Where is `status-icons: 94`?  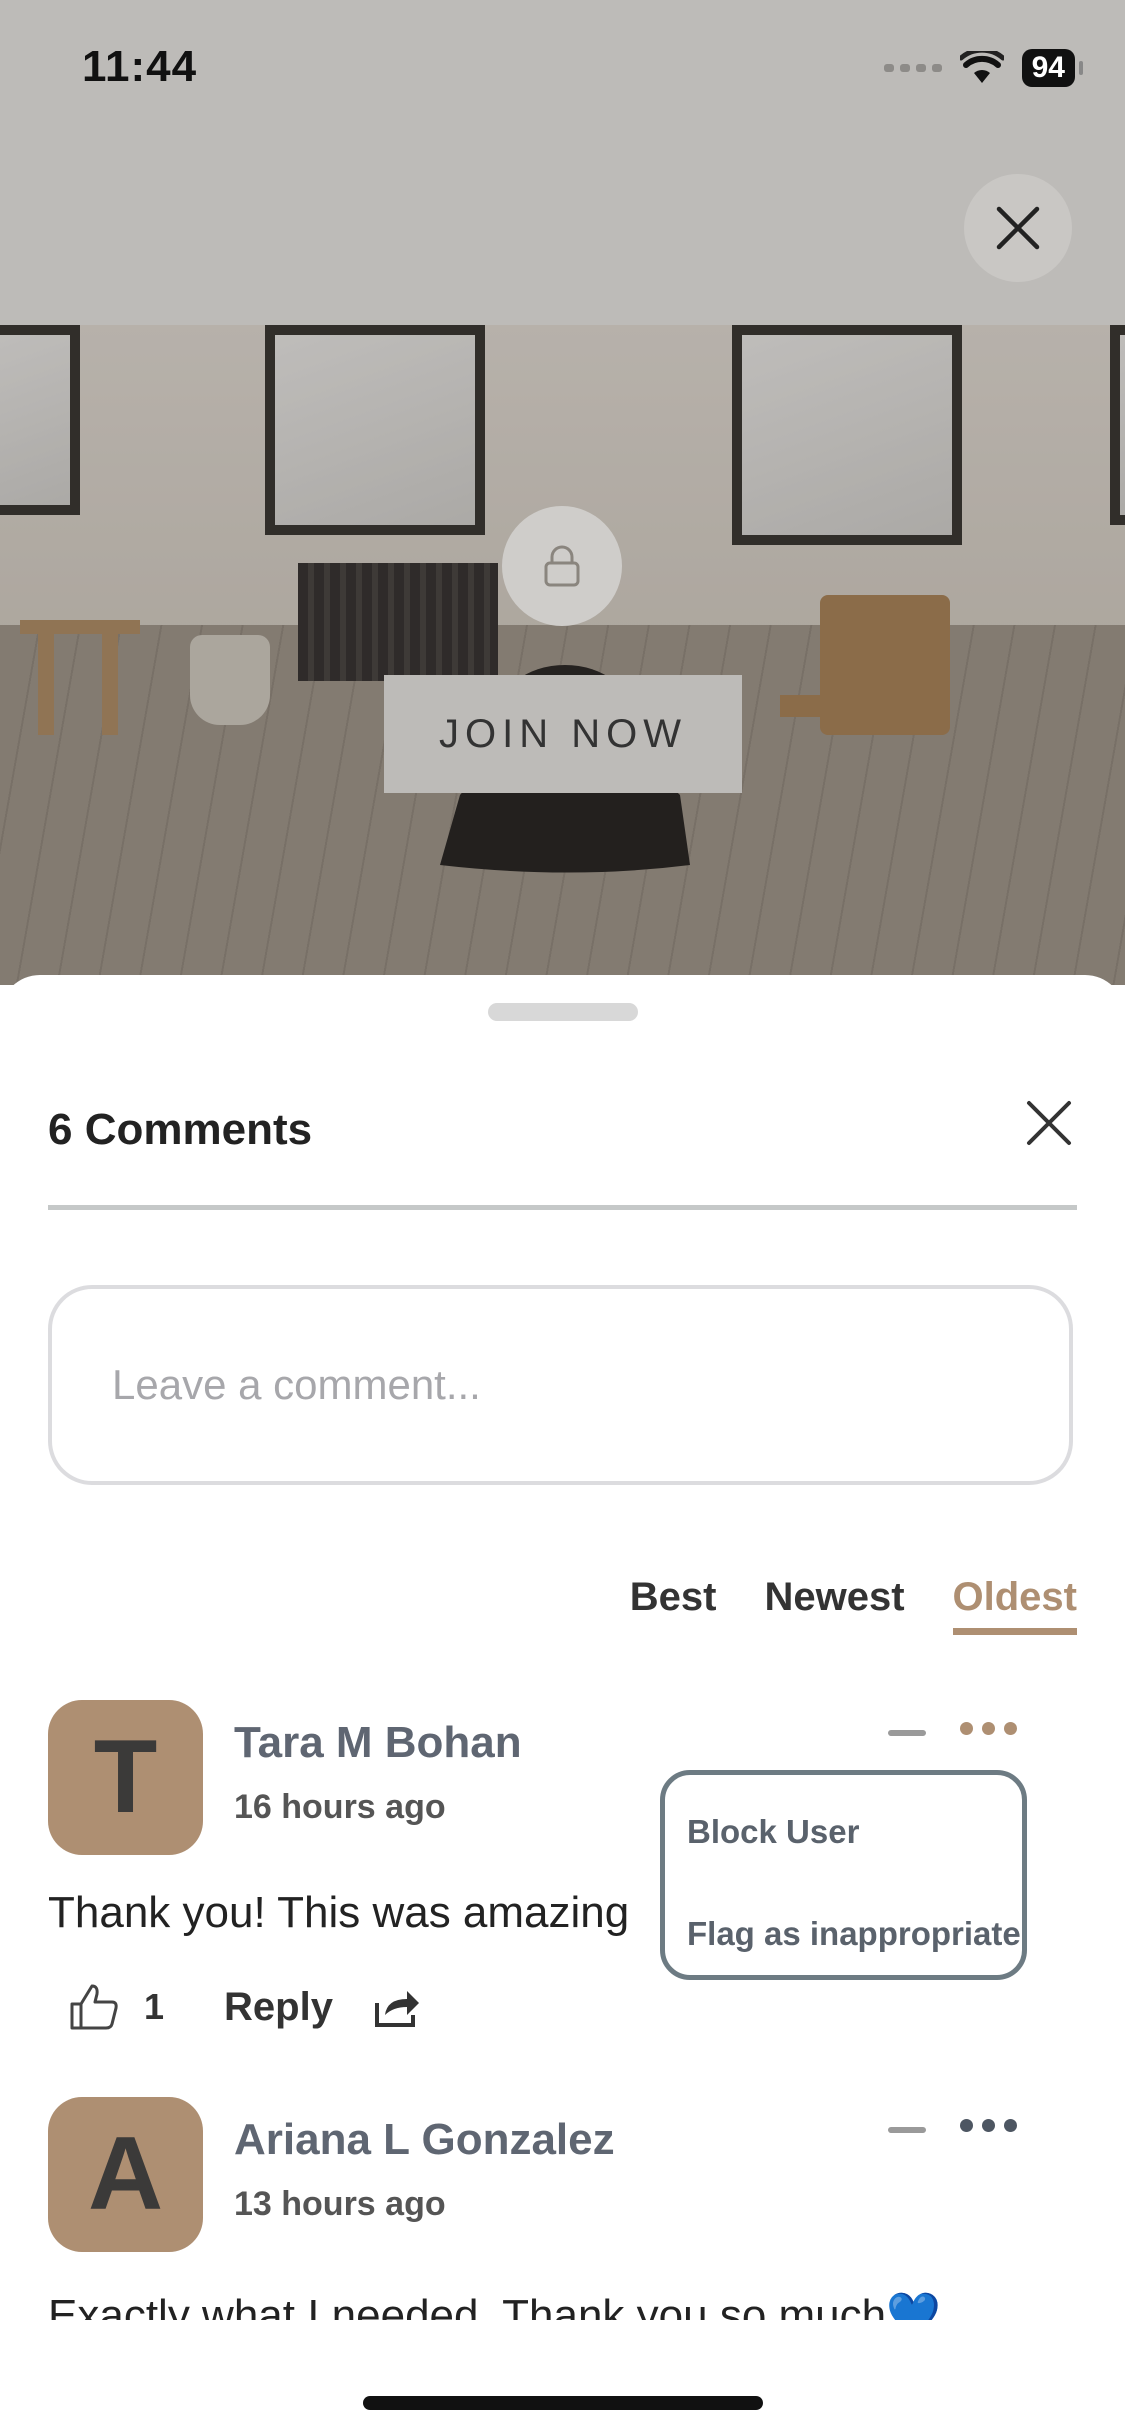 status-icons: 94 is located at coordinates (983, 68).